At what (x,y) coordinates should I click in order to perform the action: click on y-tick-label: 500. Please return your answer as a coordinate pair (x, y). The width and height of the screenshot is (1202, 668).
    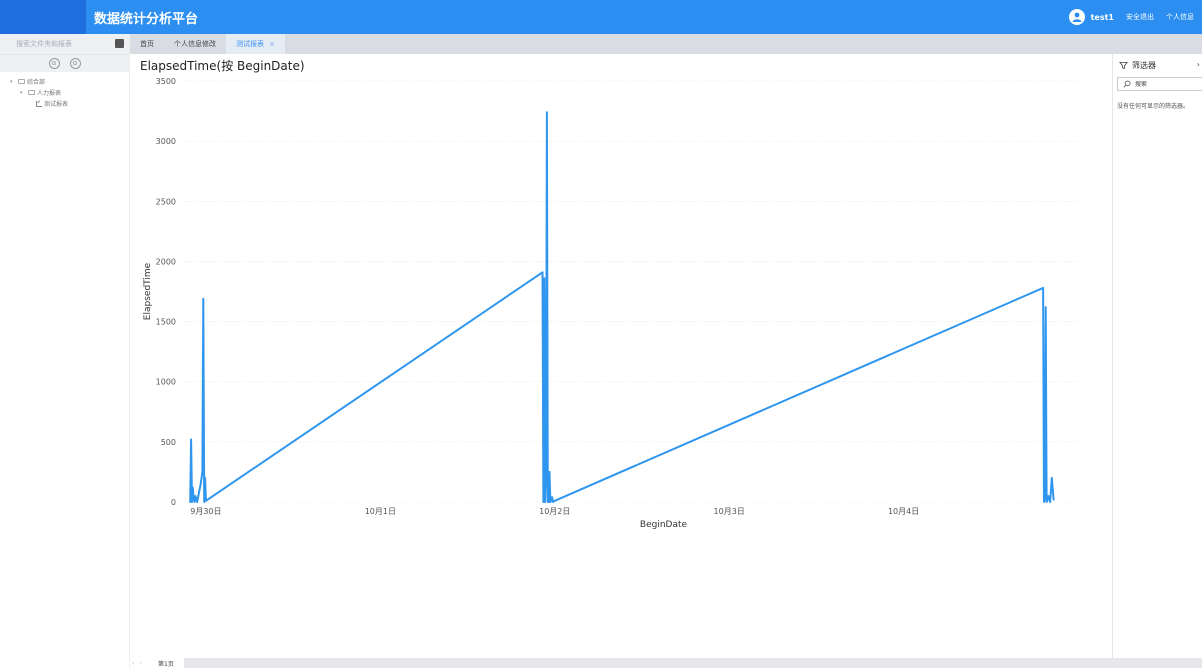
    Looking at the image, I should click on (168, 442).